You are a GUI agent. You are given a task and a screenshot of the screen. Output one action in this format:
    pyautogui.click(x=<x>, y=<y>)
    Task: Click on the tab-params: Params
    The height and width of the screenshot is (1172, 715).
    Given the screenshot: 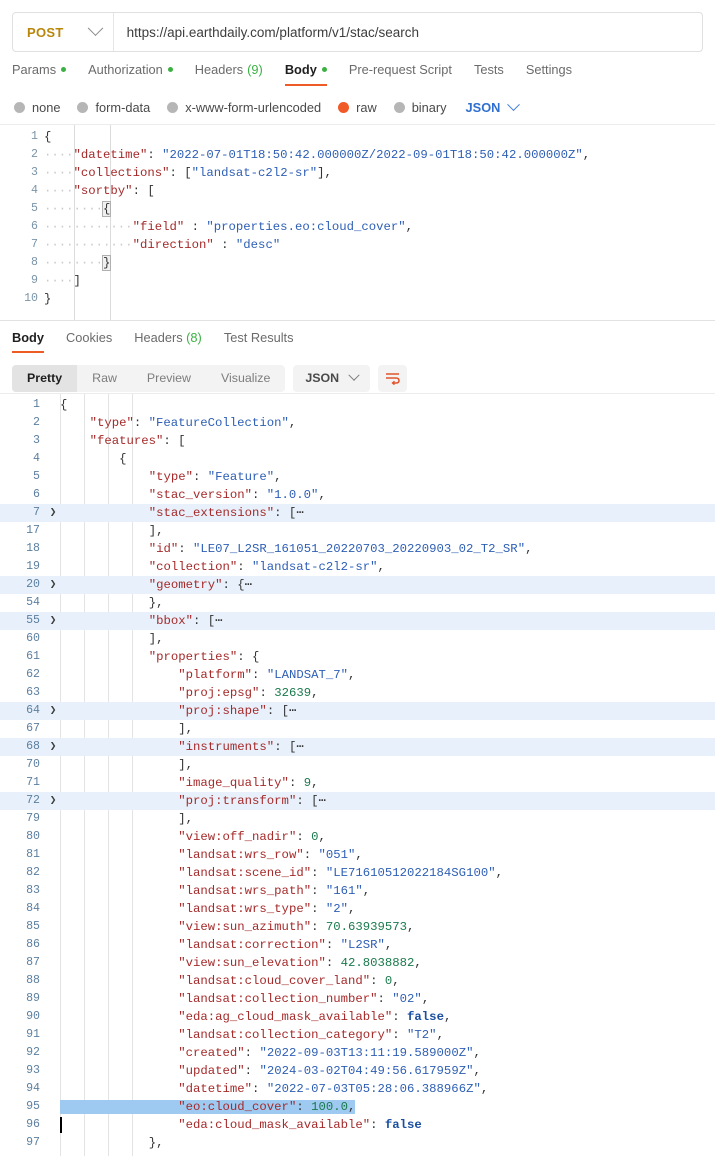 What is the action you would take?
    pyautogui.click(x=44, y=74)
    